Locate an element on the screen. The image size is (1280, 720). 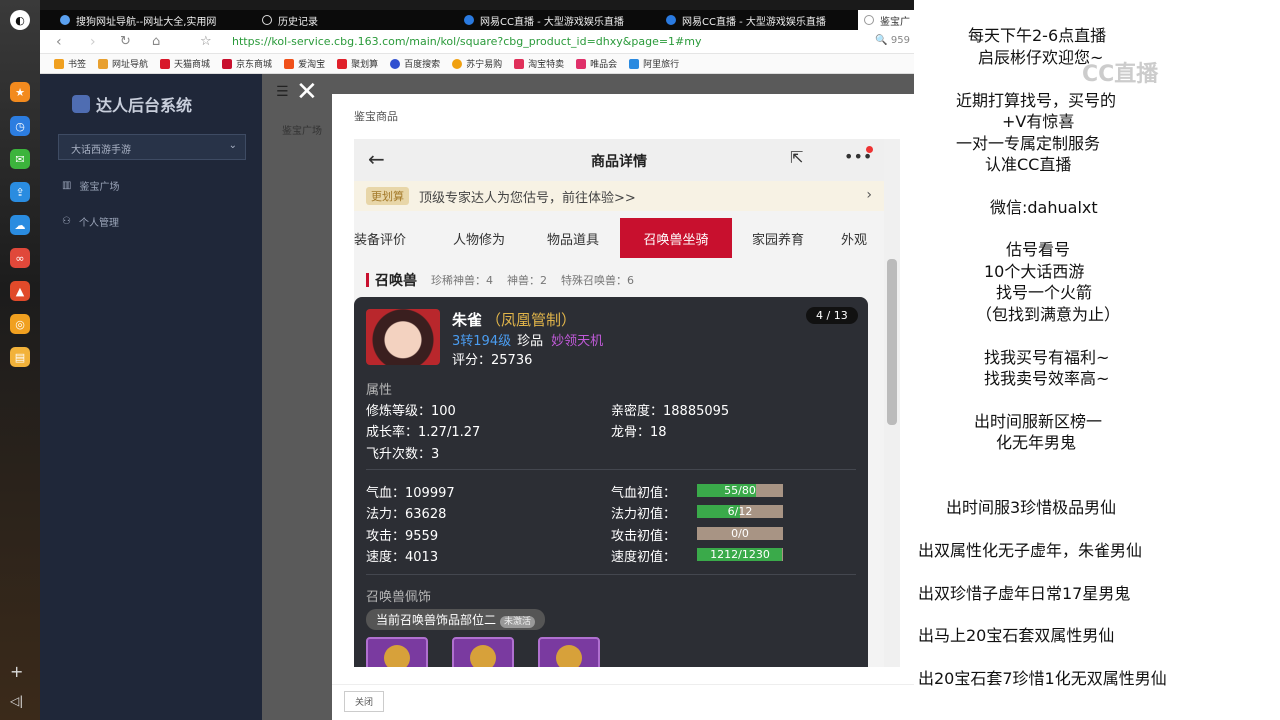
chart-icon: ▥ is located at coordinates (67, 185).